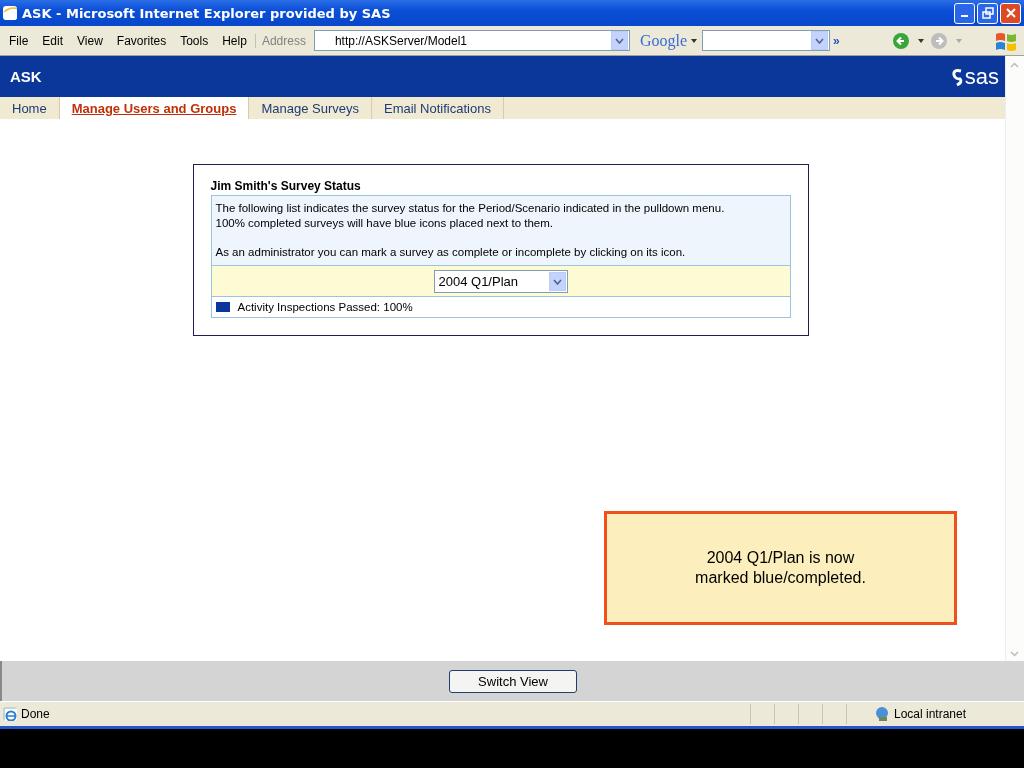 The height and width of the screenshot is (768, 1024). Describe the element at coordinates (964, 13) in the screenshot. I see `minimize-button` at that location.